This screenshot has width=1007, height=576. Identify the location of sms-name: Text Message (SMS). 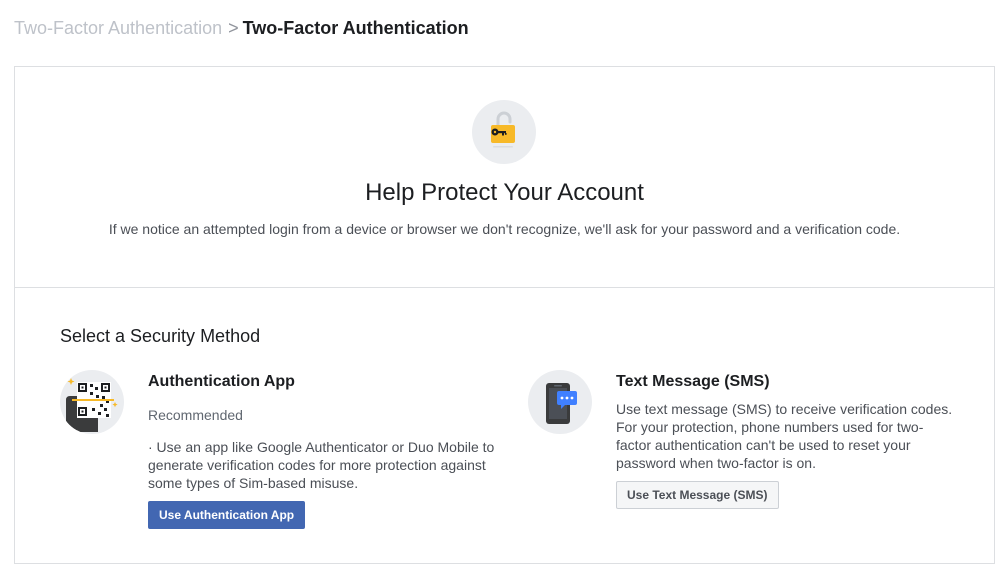
(693, 381).